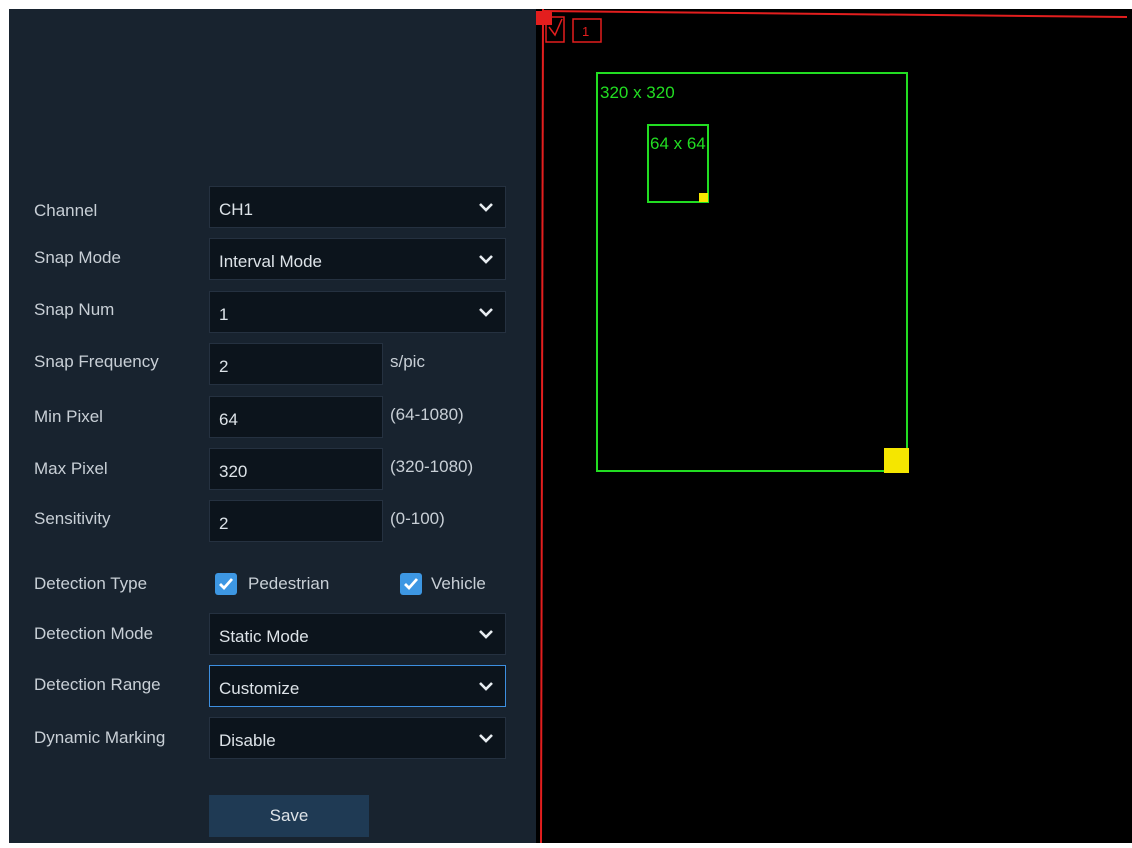  What do you see at coordinates (357, 686) in the screenshot?
I see `detection-range-select: Customize` at bounding box center [357, 686].